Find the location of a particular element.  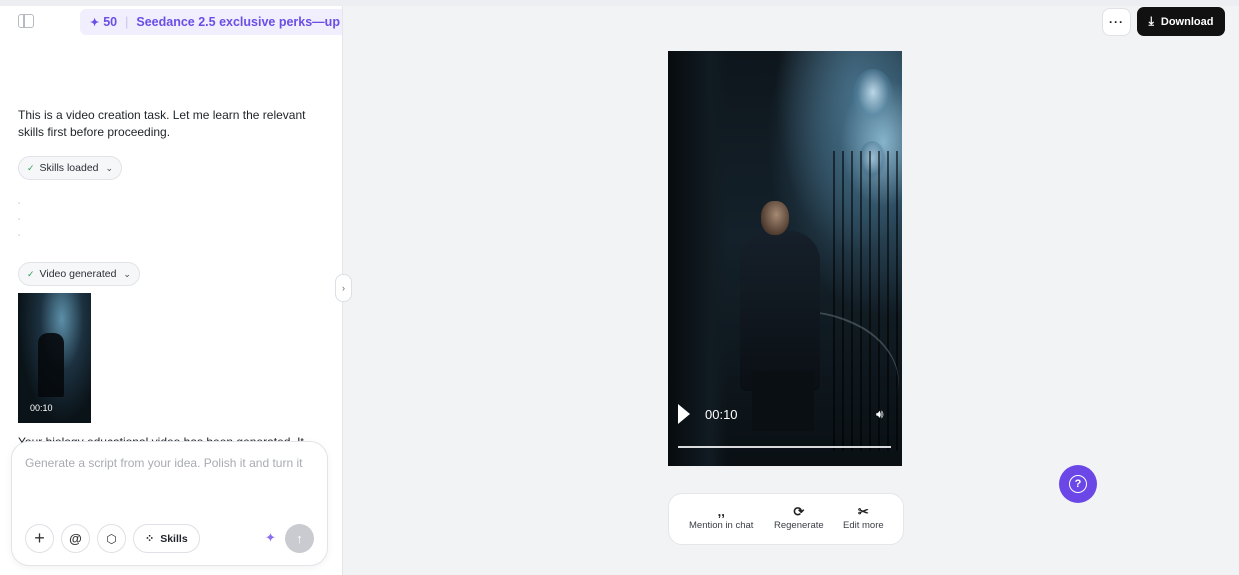

quote-icon: ,, is located at coordinates (721, 511).